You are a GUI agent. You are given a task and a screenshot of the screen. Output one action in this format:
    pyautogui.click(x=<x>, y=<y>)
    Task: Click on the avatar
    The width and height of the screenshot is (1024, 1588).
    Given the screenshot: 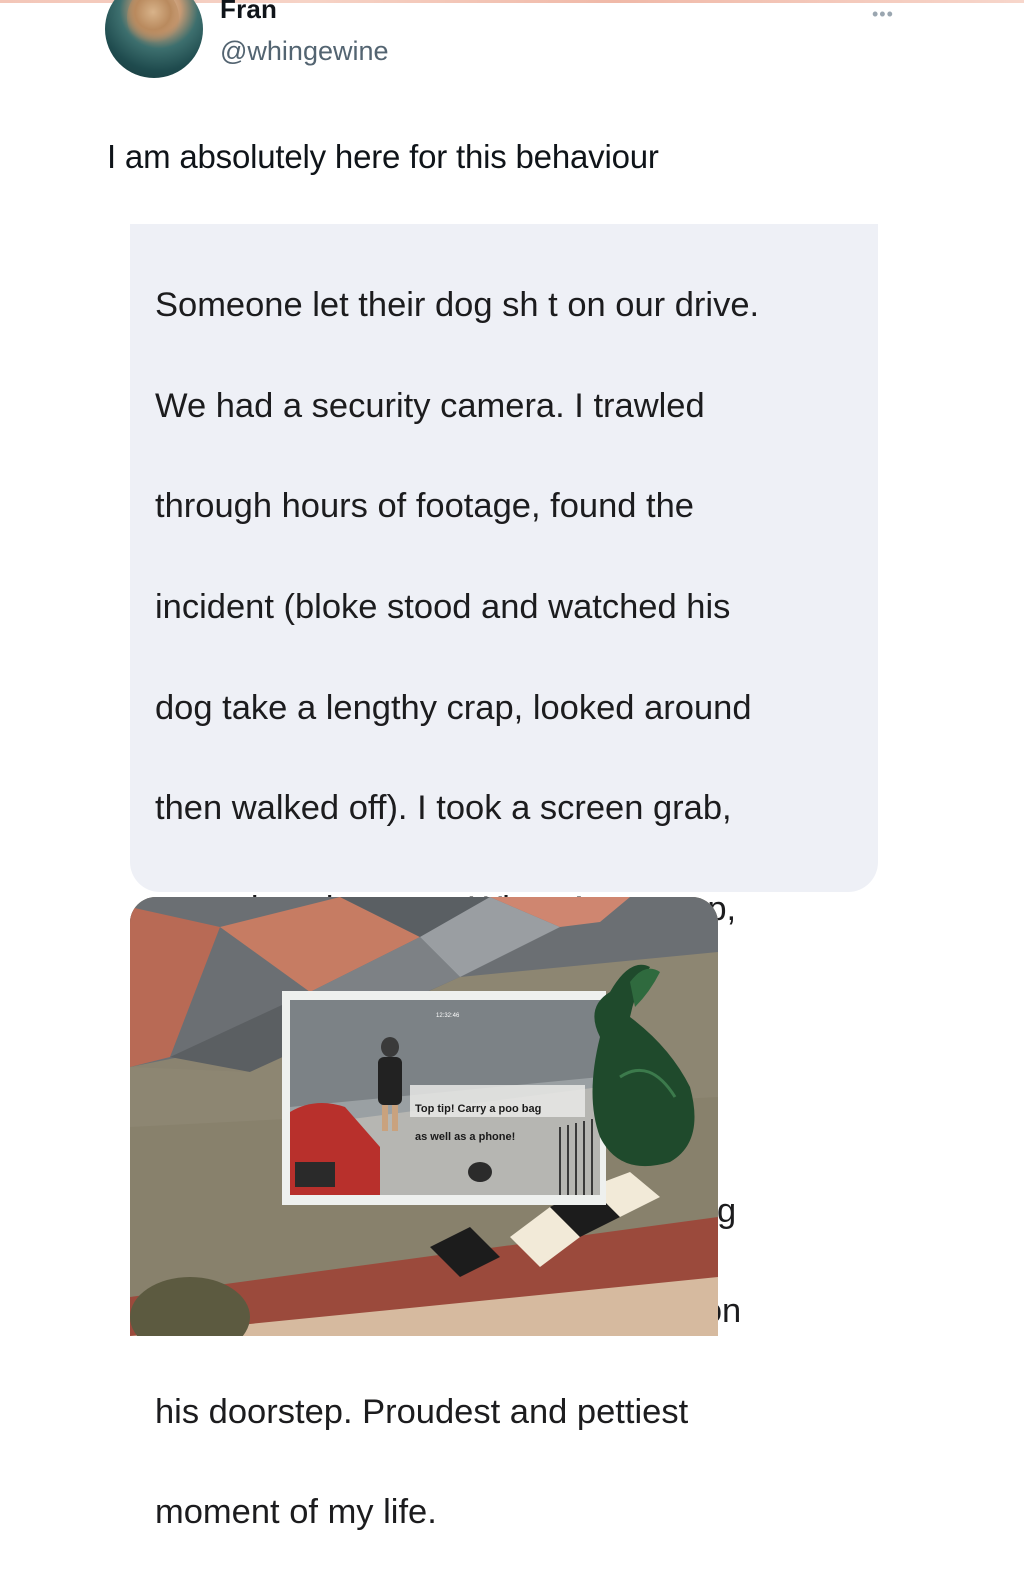 What is the action you would take?
    pyautogui.click(x=154, y=39)
    